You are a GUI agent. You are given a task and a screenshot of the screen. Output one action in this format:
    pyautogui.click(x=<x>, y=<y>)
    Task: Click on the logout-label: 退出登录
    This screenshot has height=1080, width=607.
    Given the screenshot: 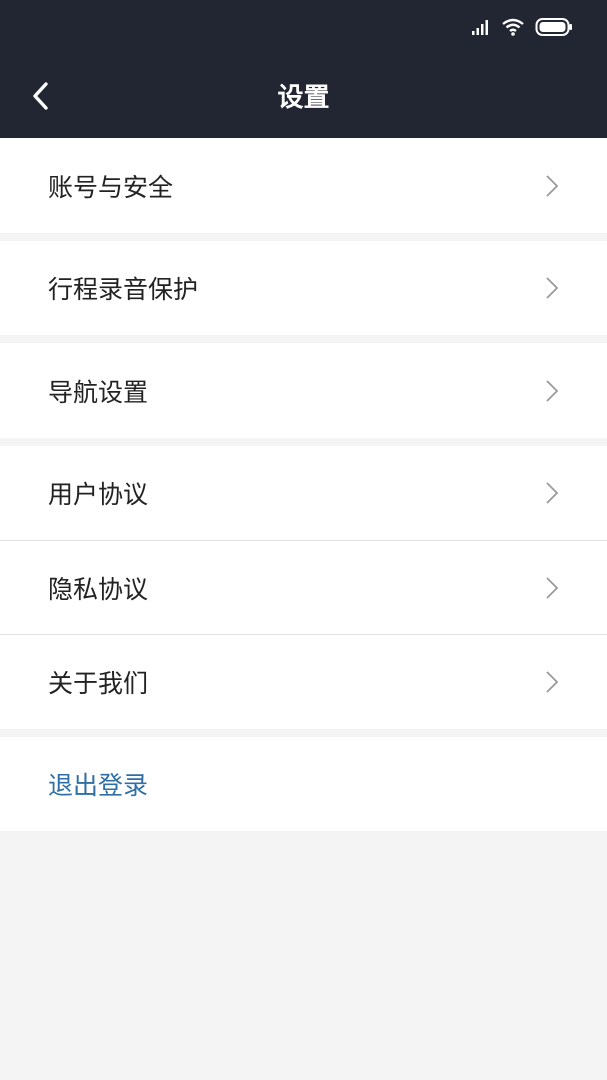 What is the action you would take?
    pyautogui.click(x=98, y=785)
    